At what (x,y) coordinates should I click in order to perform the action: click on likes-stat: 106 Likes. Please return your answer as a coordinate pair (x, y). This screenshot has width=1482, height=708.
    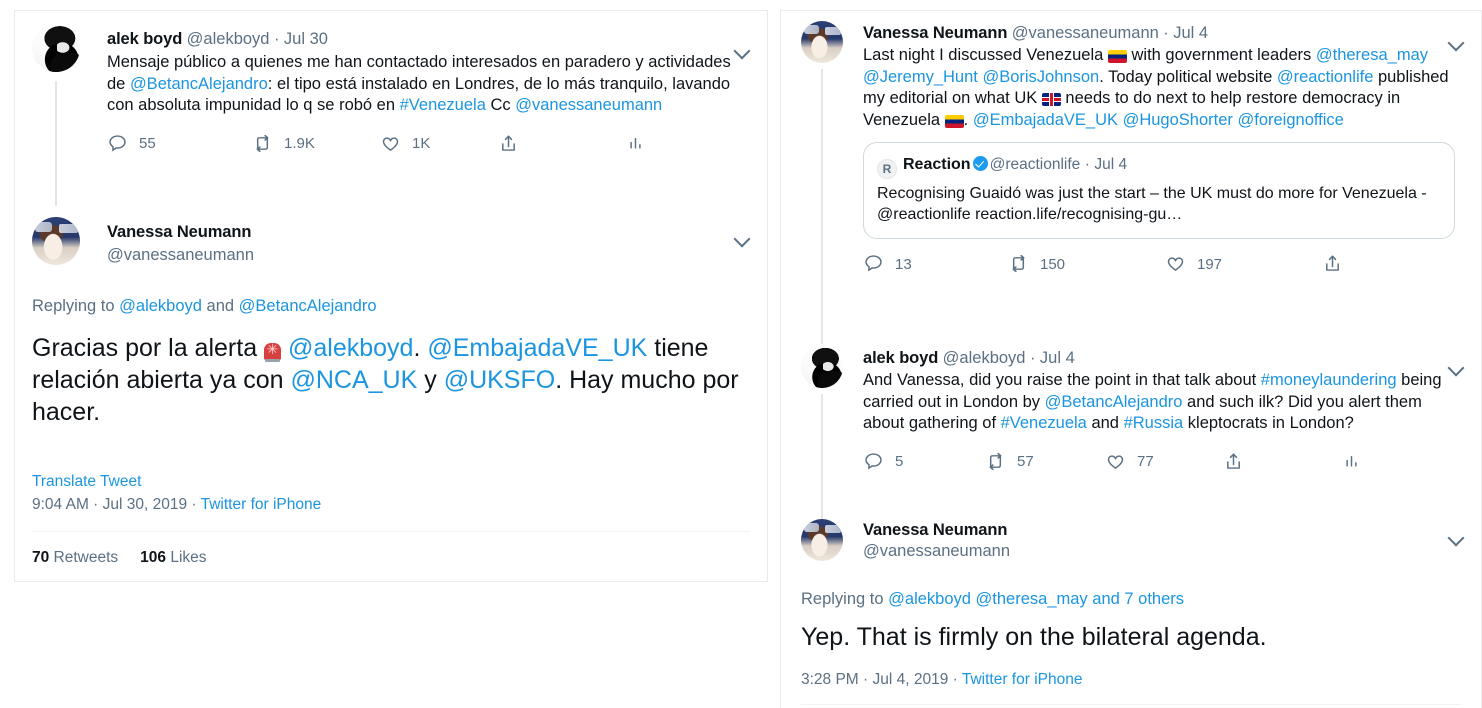
    Looking at the image, I should click on (173, 557).